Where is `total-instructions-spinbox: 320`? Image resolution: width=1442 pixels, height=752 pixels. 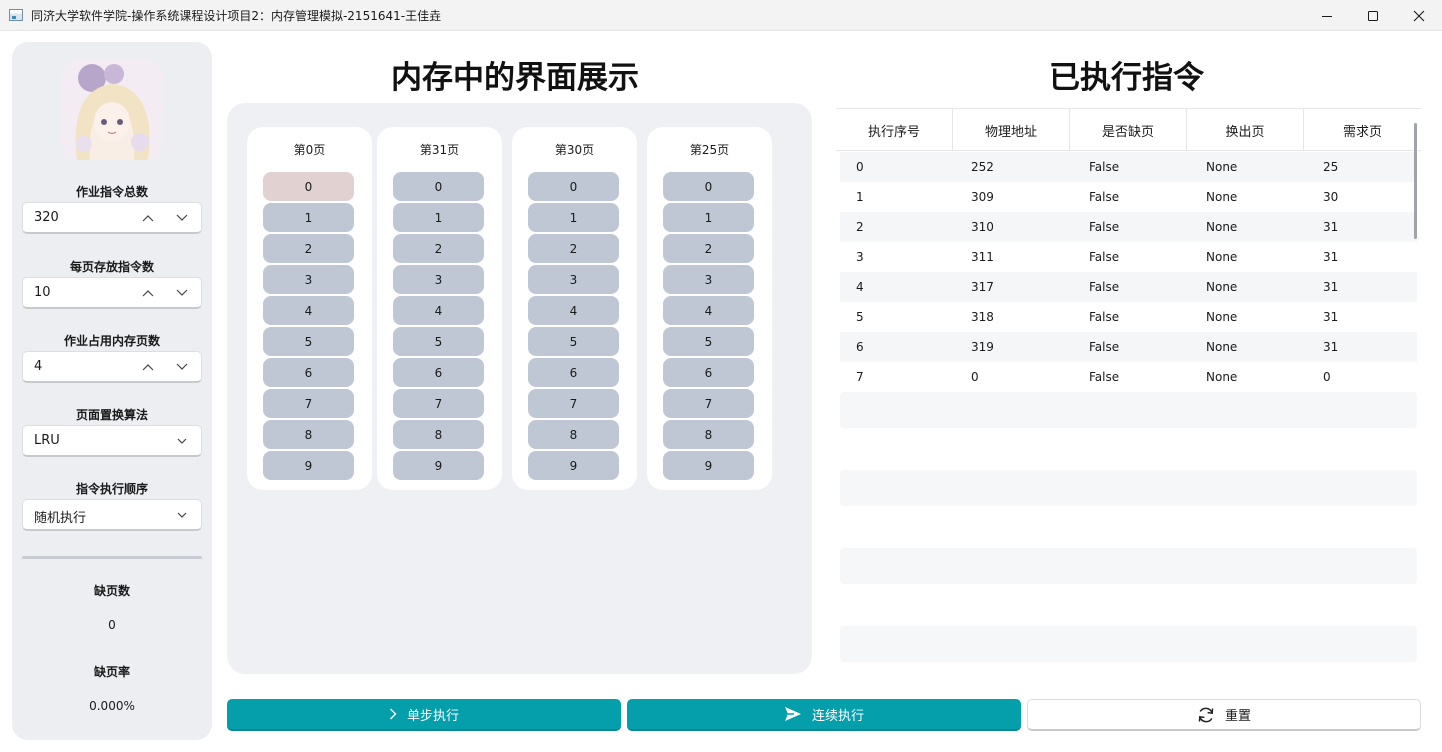
total-instructions-spinbox: 320 is located at coordinates (112, 218).